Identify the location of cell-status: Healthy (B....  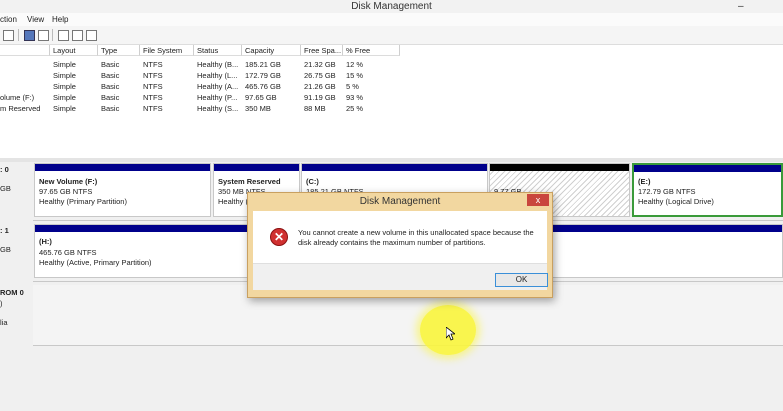
(218, 64).